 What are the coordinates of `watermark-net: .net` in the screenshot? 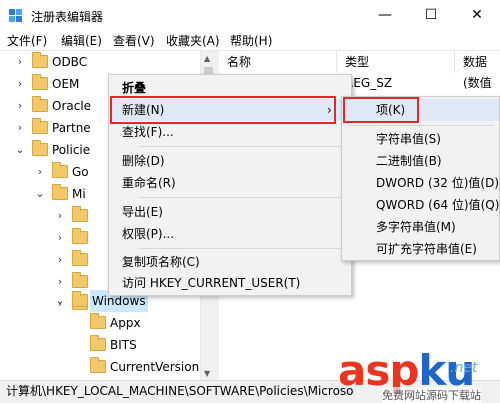 It's located at (464, 368).